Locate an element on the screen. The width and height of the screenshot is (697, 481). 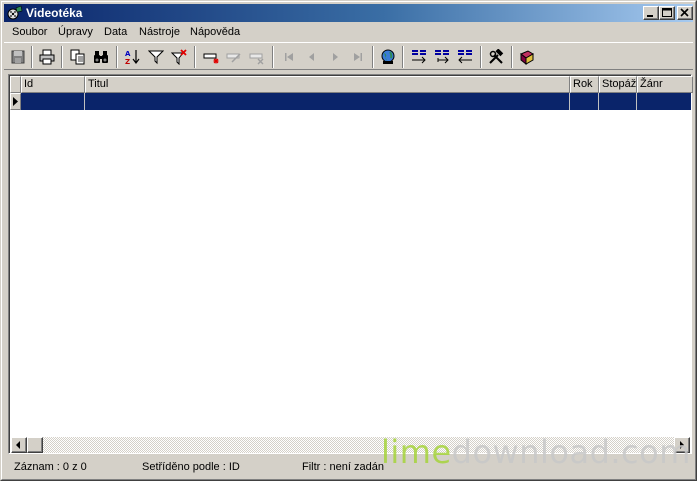
last-record-button is located at coordinates (358, 57).